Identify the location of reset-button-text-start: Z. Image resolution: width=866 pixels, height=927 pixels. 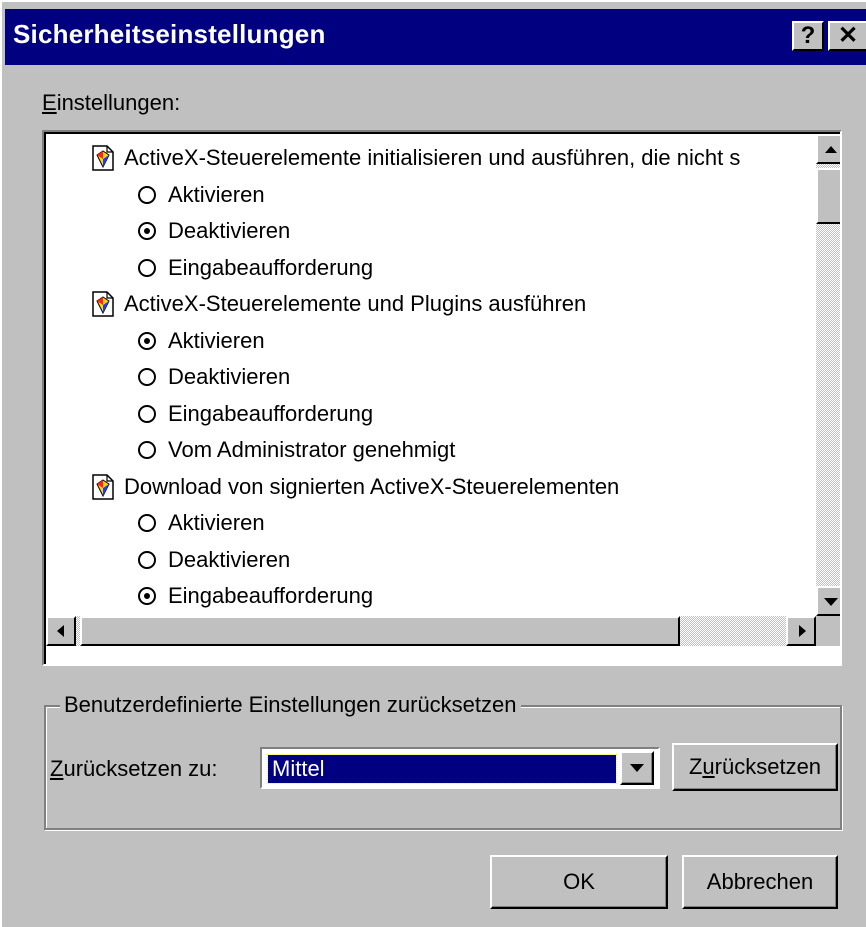
(695, 766).